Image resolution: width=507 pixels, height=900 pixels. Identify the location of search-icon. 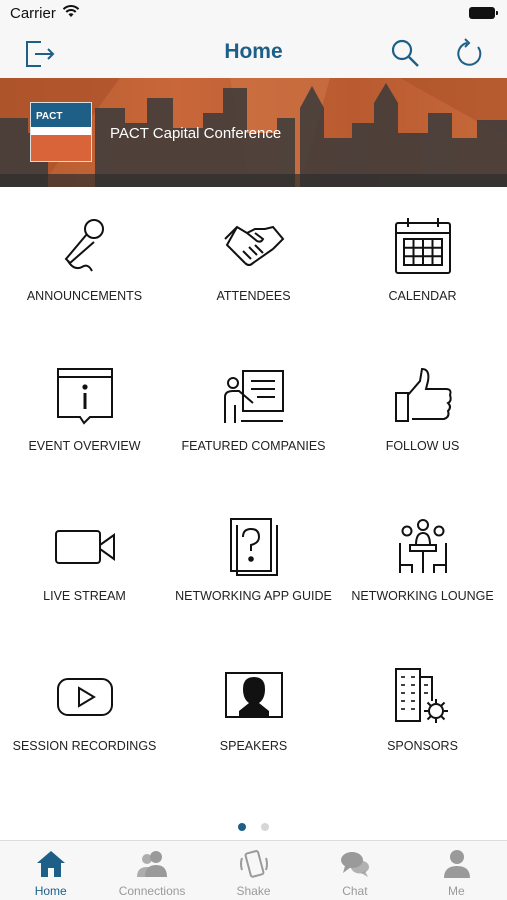
(405, 53).